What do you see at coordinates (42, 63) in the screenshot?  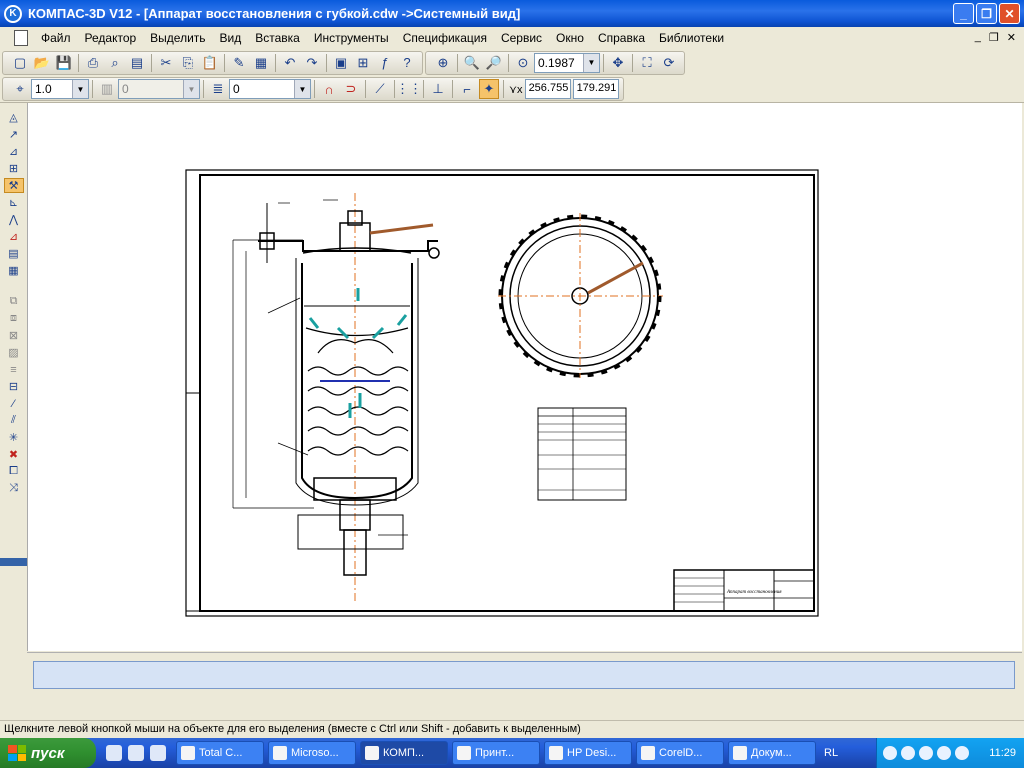 I see `open-file-icon: 📂` at bounding box center [42, 63].